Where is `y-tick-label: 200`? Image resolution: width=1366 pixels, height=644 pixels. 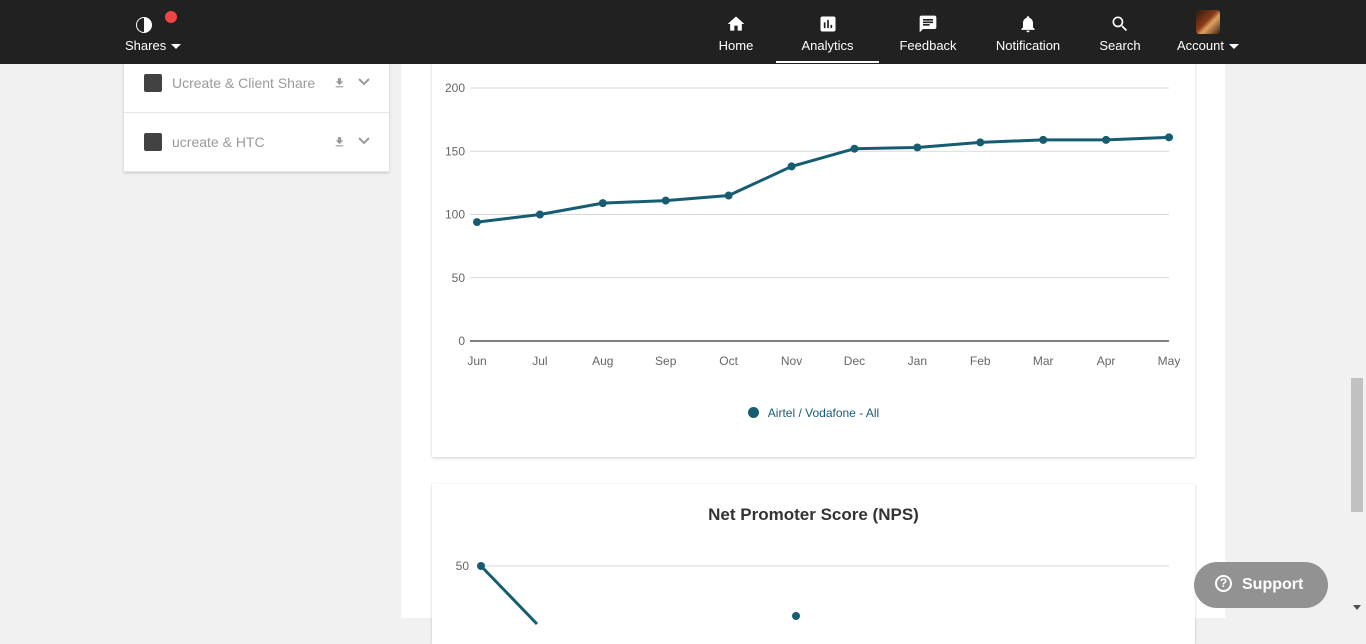 y-tick-label: 200 is located at coordinates (455, 88).